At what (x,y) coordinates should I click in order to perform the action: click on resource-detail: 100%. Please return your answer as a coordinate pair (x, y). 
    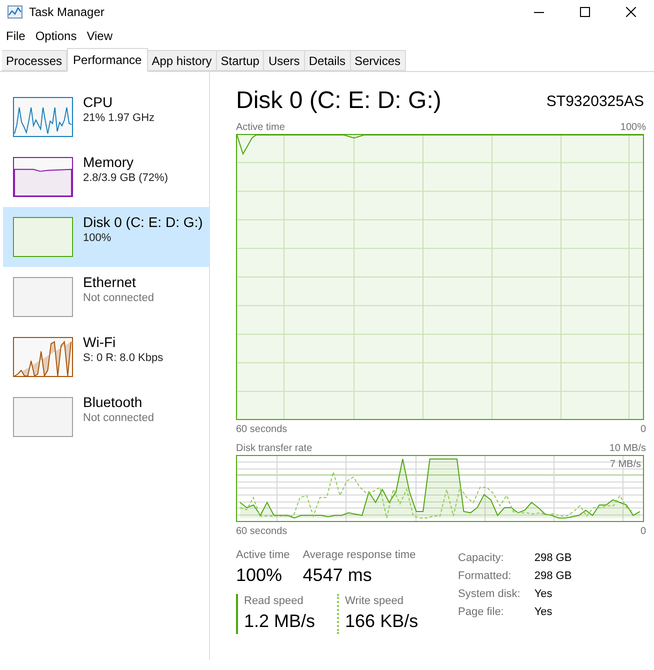
    Looking at the image, I should click on (97, 238).